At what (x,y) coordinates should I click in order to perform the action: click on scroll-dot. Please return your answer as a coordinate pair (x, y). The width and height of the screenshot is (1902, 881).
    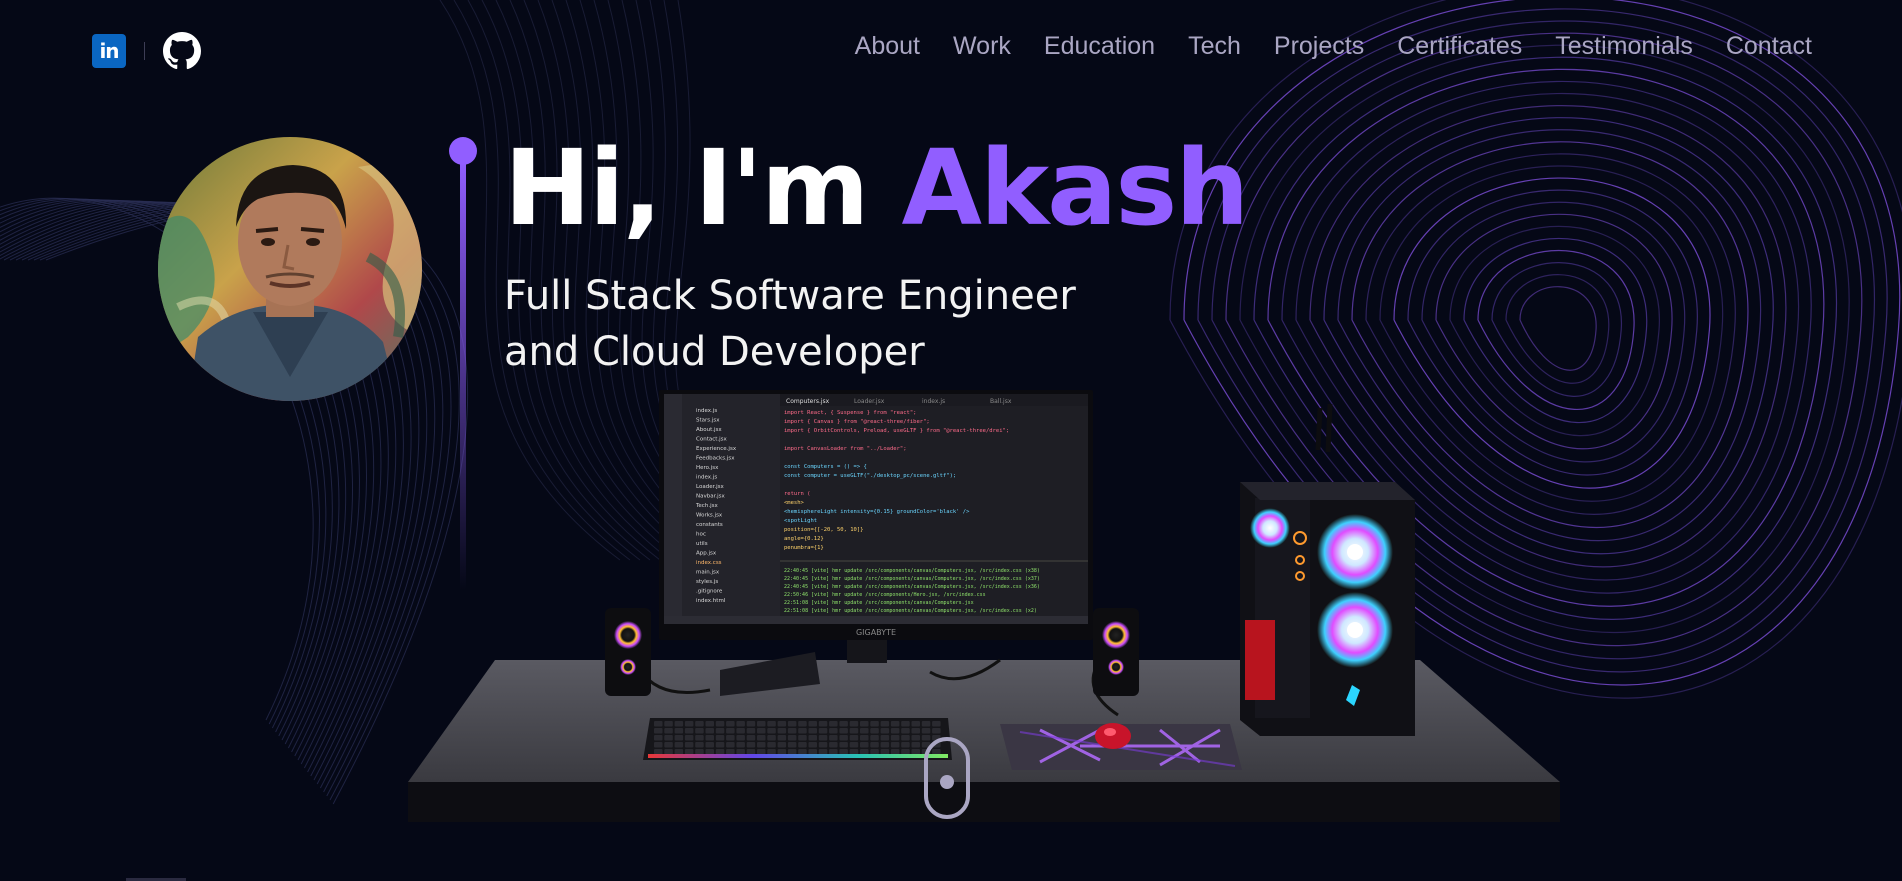
    Looking at the image, I should click on (947, 782).